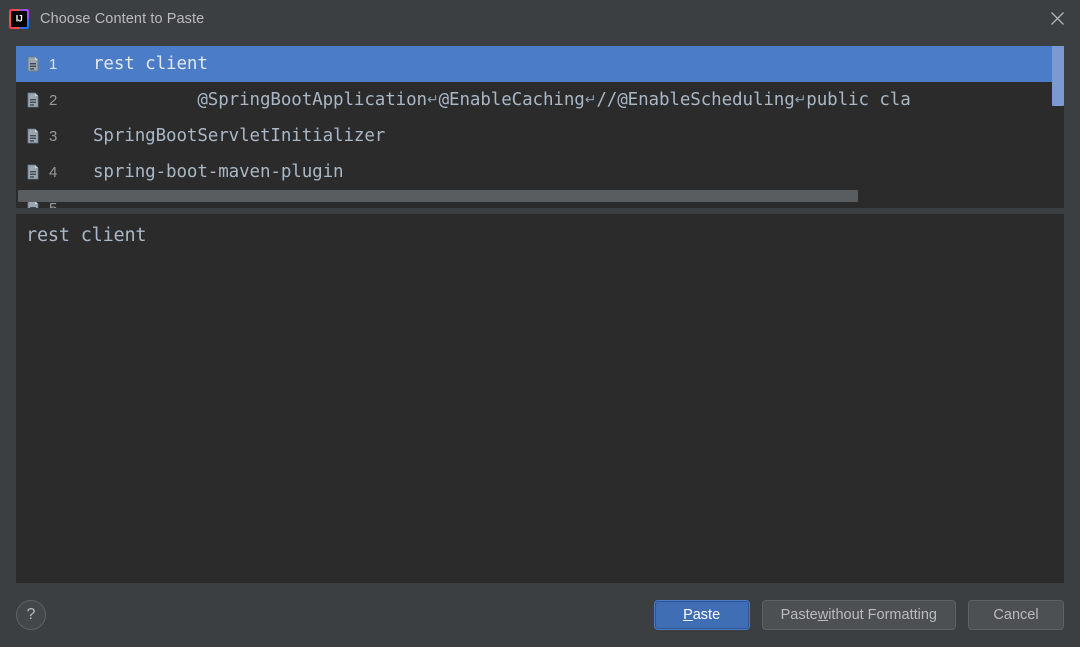 This screenshot has height=647, width=1080. Describe the element at coordinates (438, 196) in the screenshot. I see `list-horizontal-scrollbar-thumb` at that location.